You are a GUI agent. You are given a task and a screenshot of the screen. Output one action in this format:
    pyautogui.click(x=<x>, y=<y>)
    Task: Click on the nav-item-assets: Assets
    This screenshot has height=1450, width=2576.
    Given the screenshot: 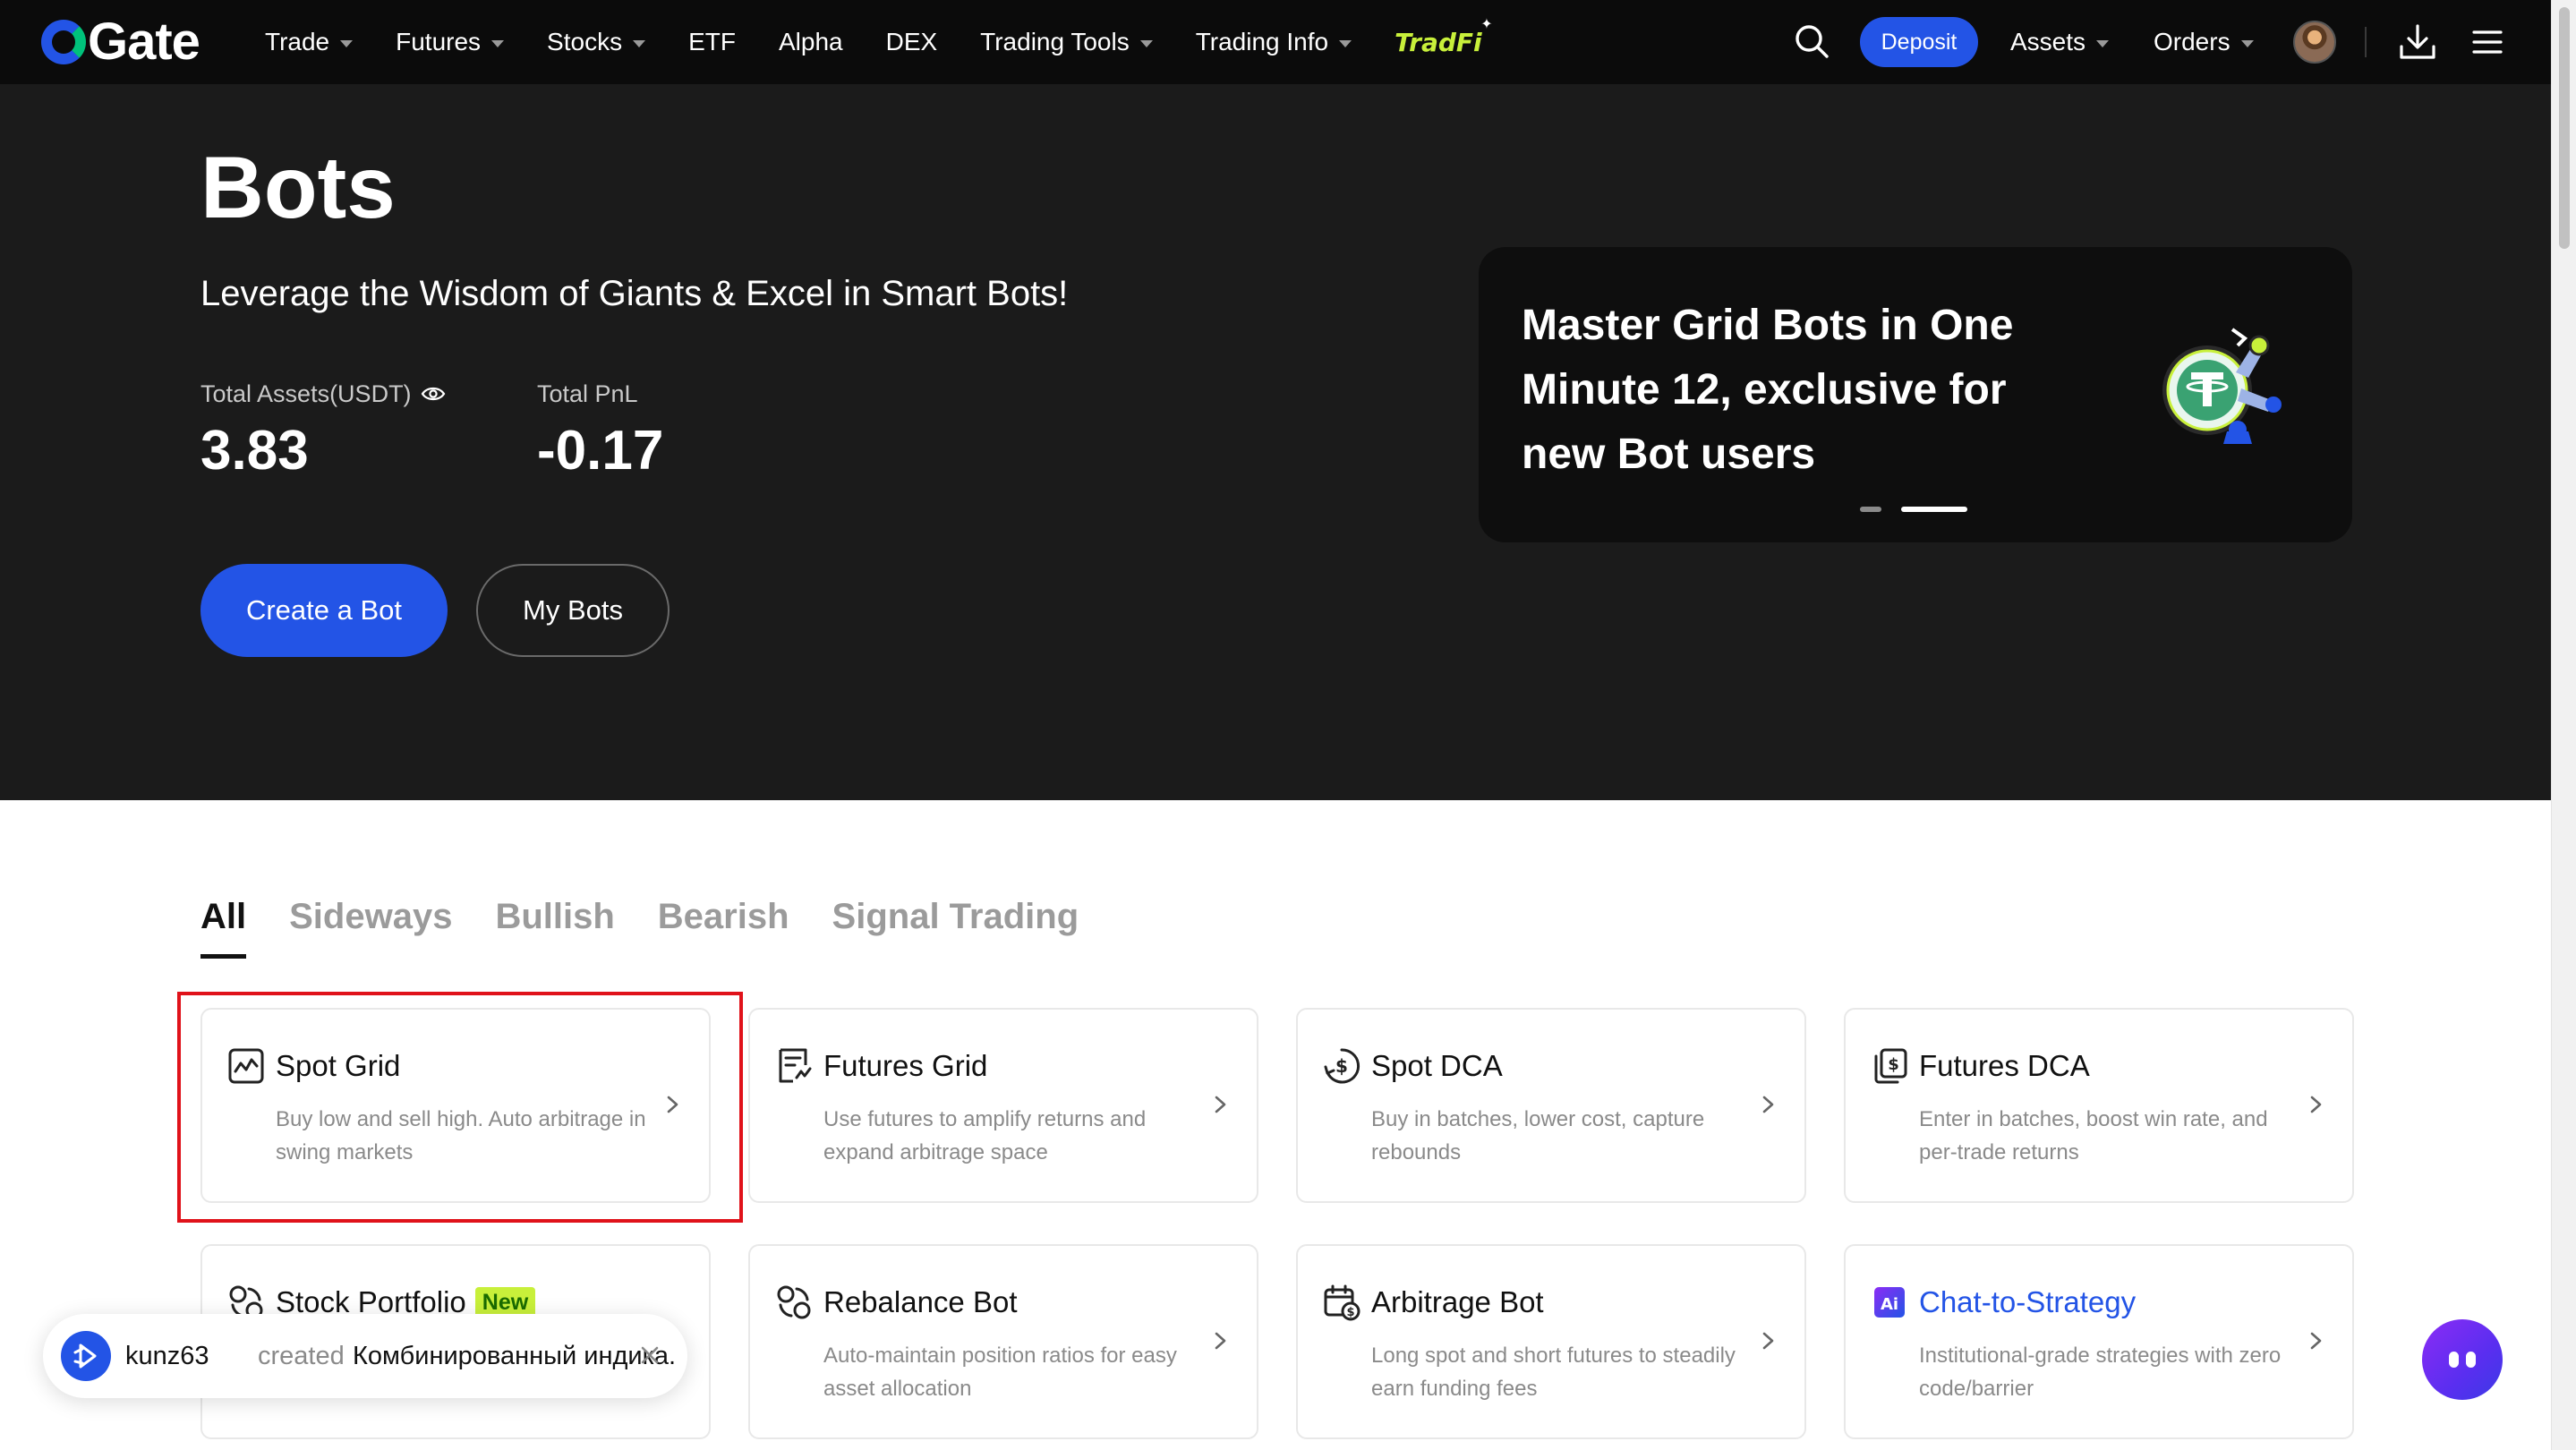 What is the action you would take?
    pyautogui.click(x=2060, y=42)
    